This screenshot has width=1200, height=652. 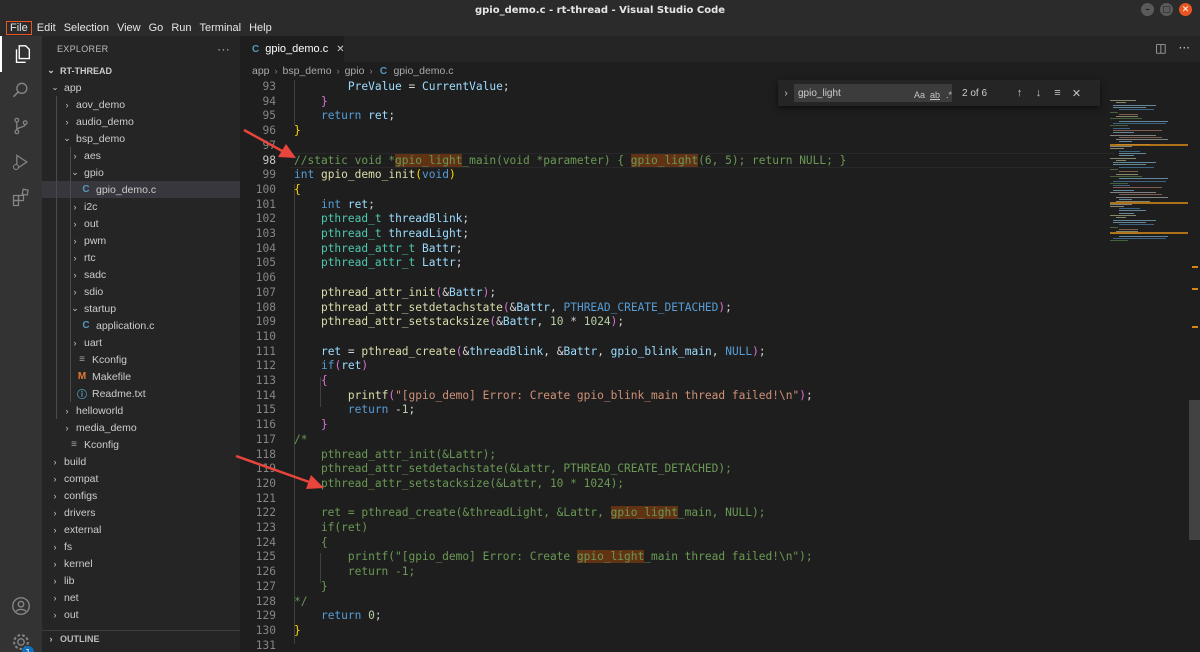 What do you see at coordinates (141, 257) in the screenshot?
I see `tree-item: › rtc` at bounding box center [141, 257].